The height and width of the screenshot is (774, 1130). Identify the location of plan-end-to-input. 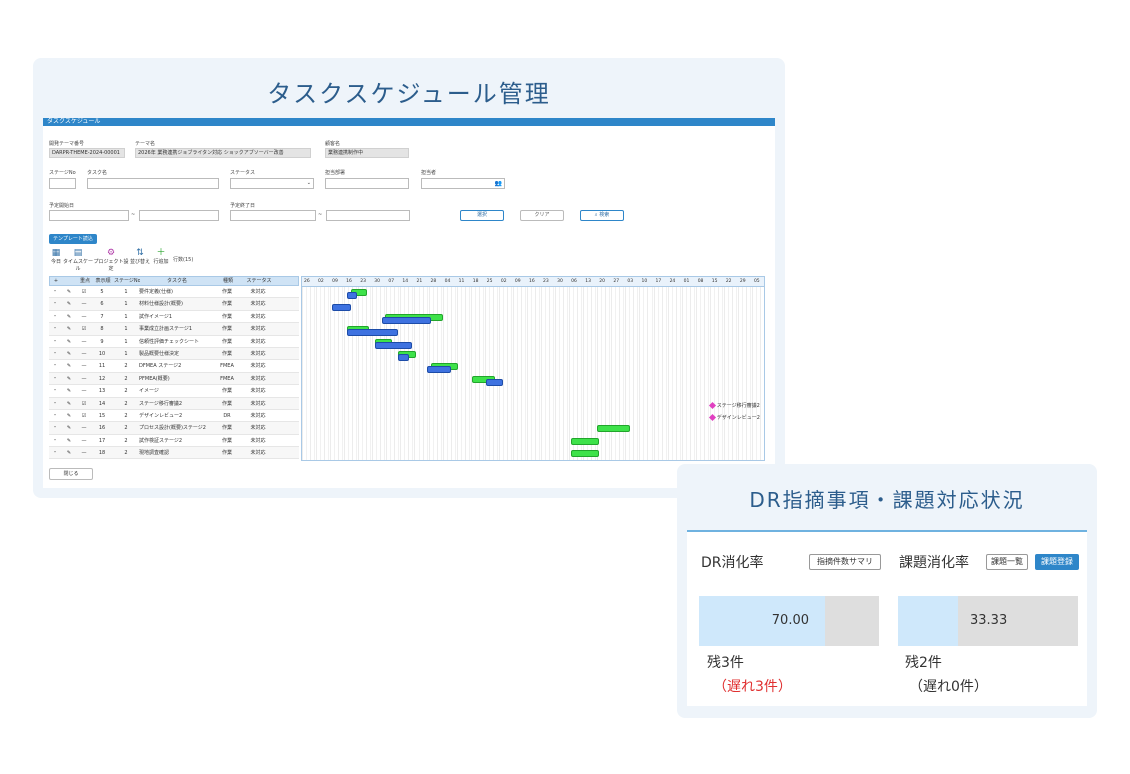
(368, 215).